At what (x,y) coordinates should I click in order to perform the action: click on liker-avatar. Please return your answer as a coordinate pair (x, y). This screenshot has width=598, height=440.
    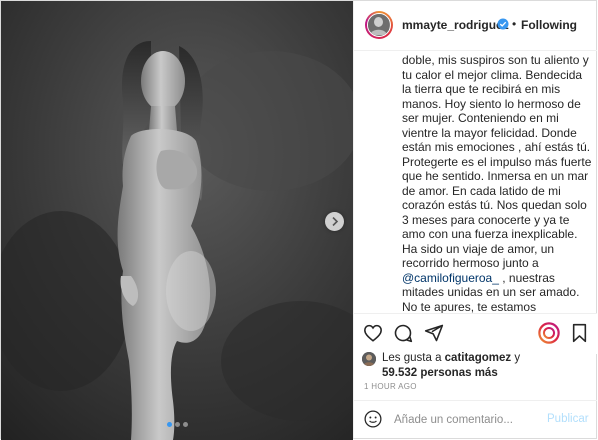
    Looking at the image, I should click on (369, 359).